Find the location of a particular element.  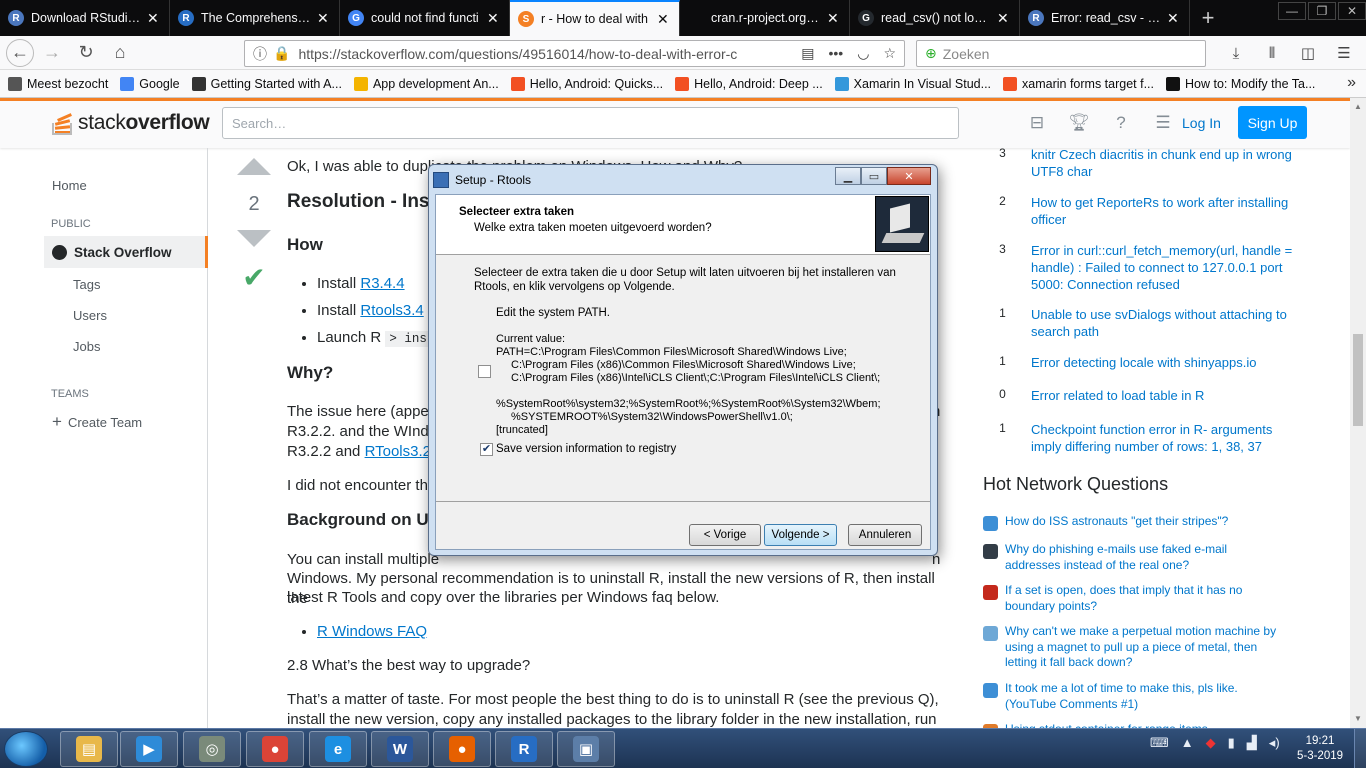

dialog-maximize-button: ▭ is located at coordinates (874, 176).